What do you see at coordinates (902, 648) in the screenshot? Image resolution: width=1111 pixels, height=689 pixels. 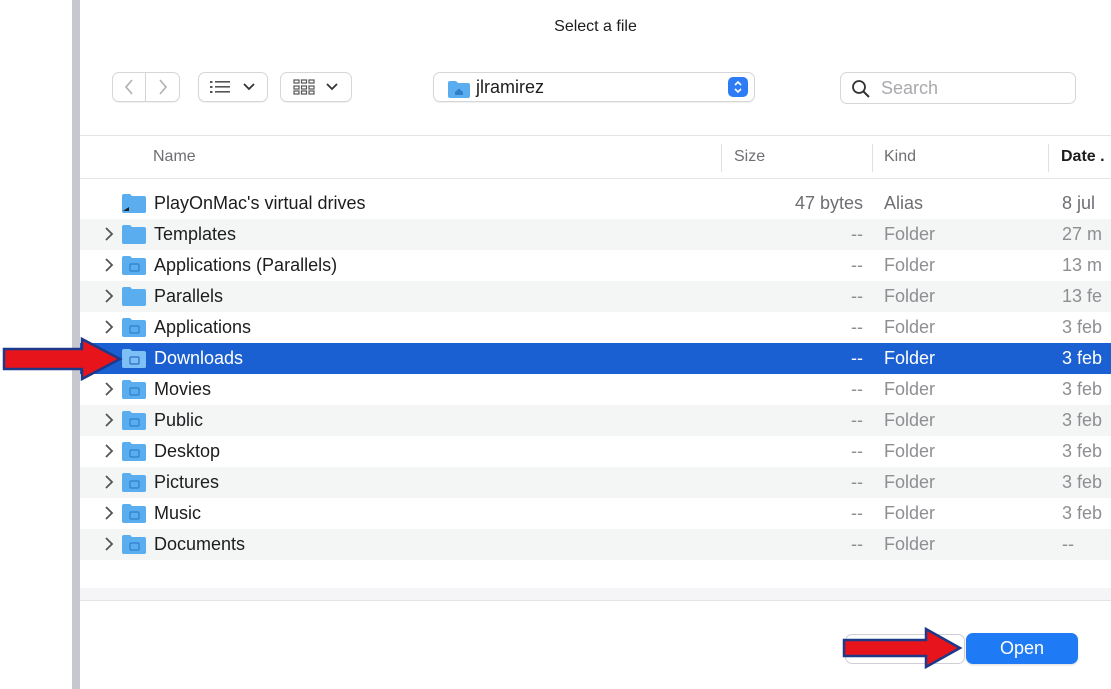 I see `annotation-arrow-open` at bounding box center [902, 648].